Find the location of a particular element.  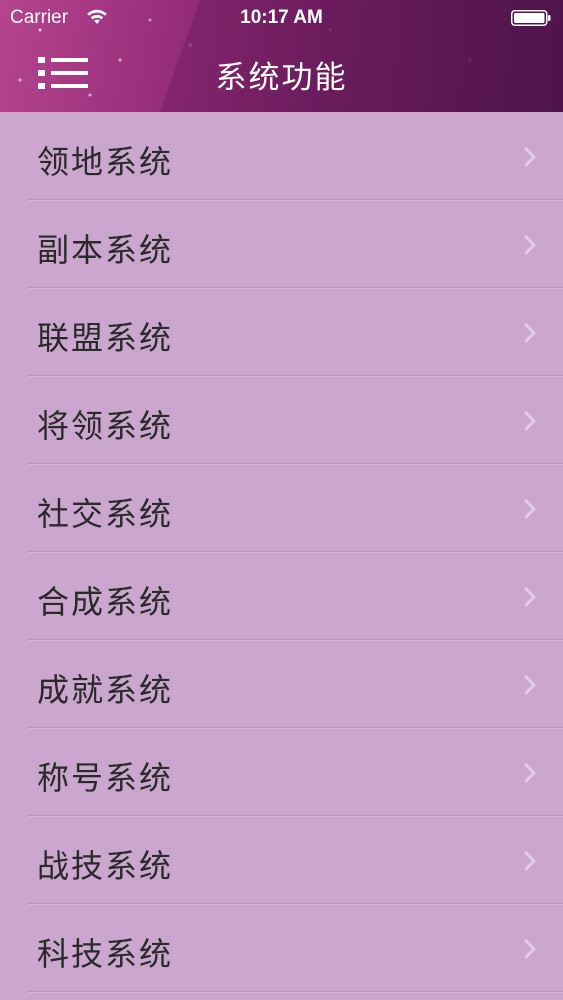

list-item: 社交系统 is located at coordinates (281, 508).